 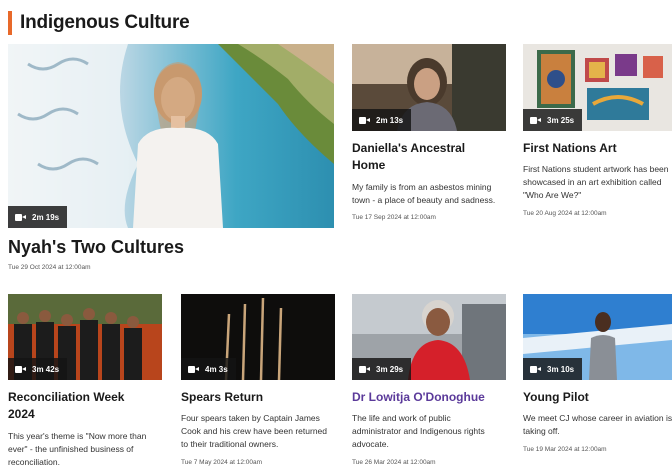 I want to click on video-title-line: Daniella's Ancestral, so click(x=409, y=148).